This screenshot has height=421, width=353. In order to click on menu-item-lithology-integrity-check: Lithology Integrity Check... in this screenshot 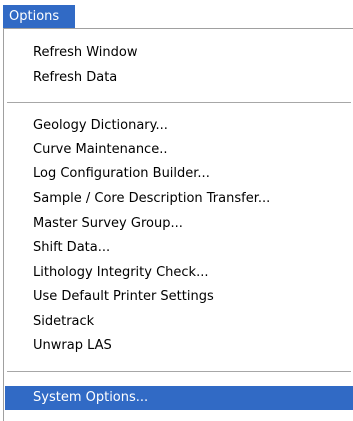, I will do `click(179, 273)`.